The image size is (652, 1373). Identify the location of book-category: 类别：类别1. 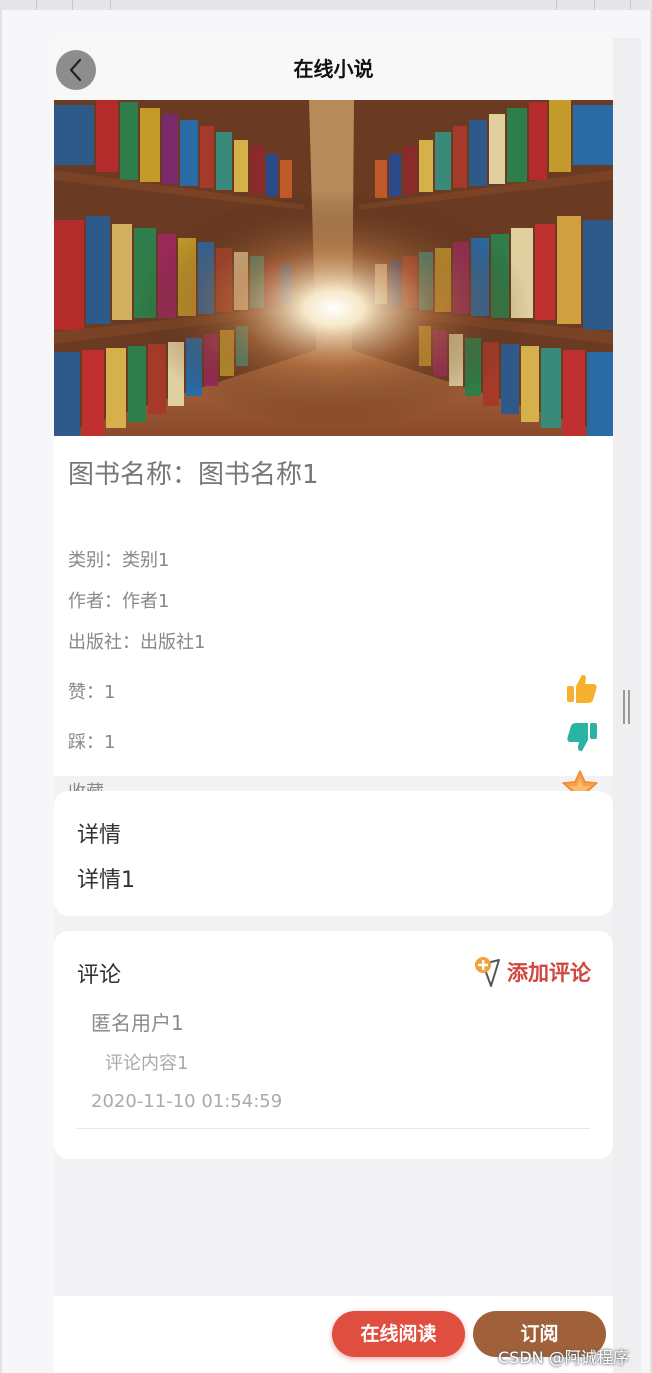
(119, 560).